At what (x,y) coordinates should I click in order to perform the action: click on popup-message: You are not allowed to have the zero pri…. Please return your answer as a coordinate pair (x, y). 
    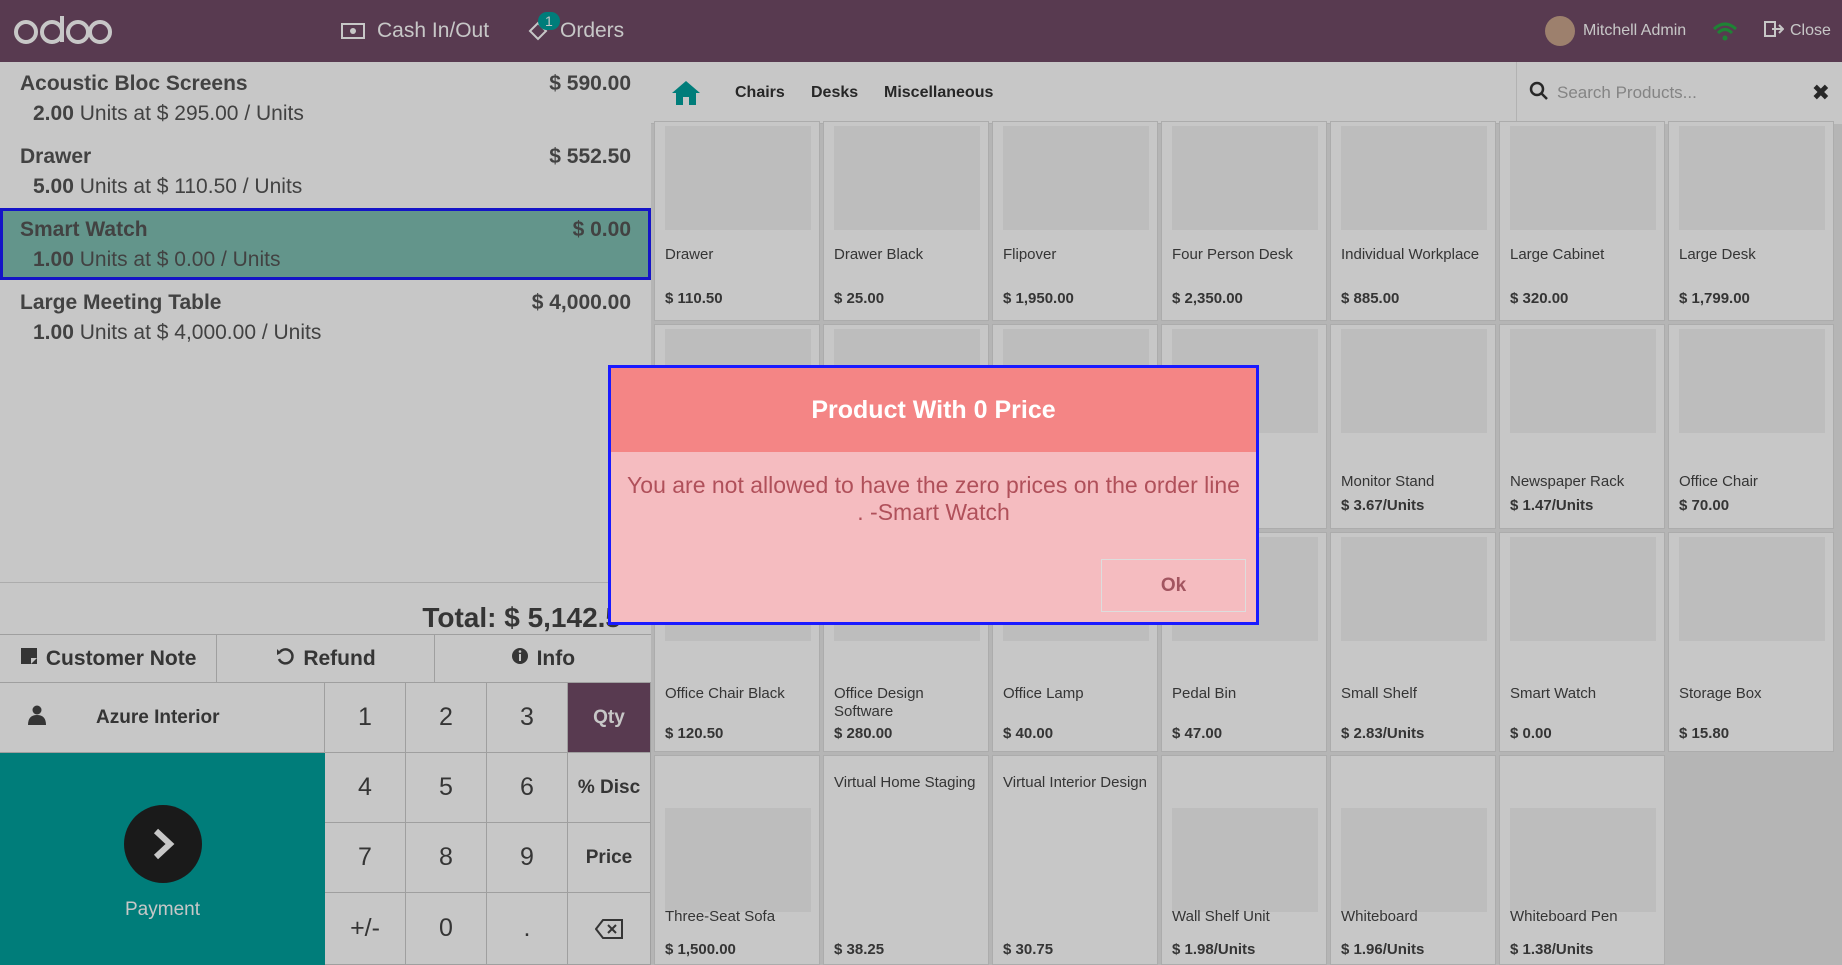
    Looking at the image, I should click on (933, 498).